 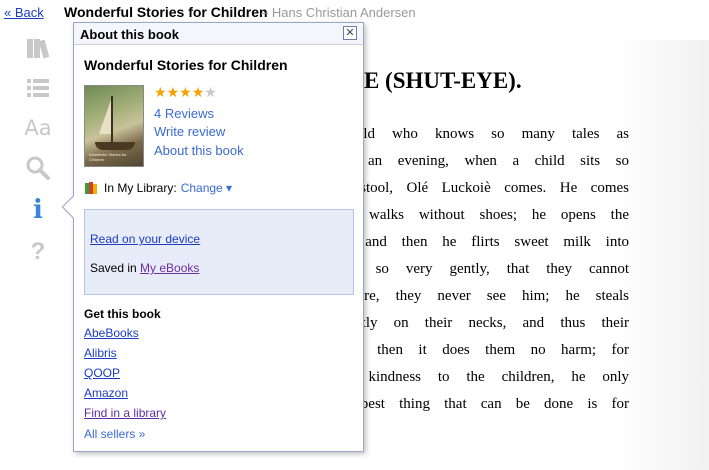 What do you see at coordinates (129, 34) in the screenshot?
I see `popup-title: About this book` at bounding box center [129, 34].